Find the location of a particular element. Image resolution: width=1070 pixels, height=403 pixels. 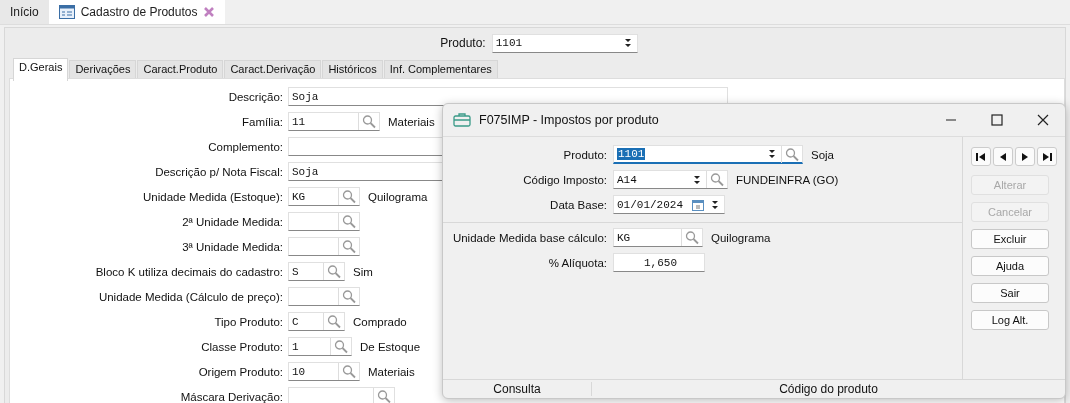

date-field: 01/01/2024 is located at coordinates (669, 204).